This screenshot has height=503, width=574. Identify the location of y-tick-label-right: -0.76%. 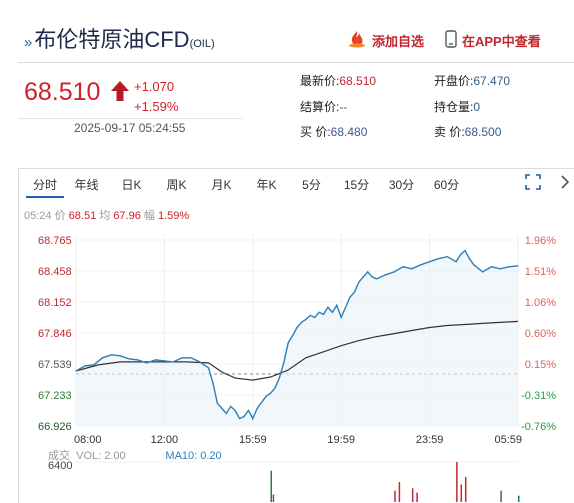
(538, 427).